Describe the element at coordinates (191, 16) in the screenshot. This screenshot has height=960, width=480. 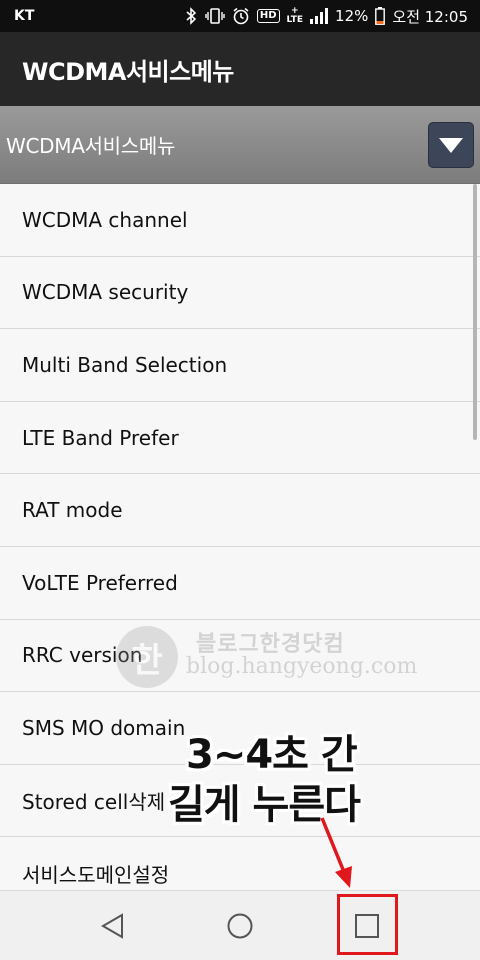
I see `bluetooth-icon` at that location.